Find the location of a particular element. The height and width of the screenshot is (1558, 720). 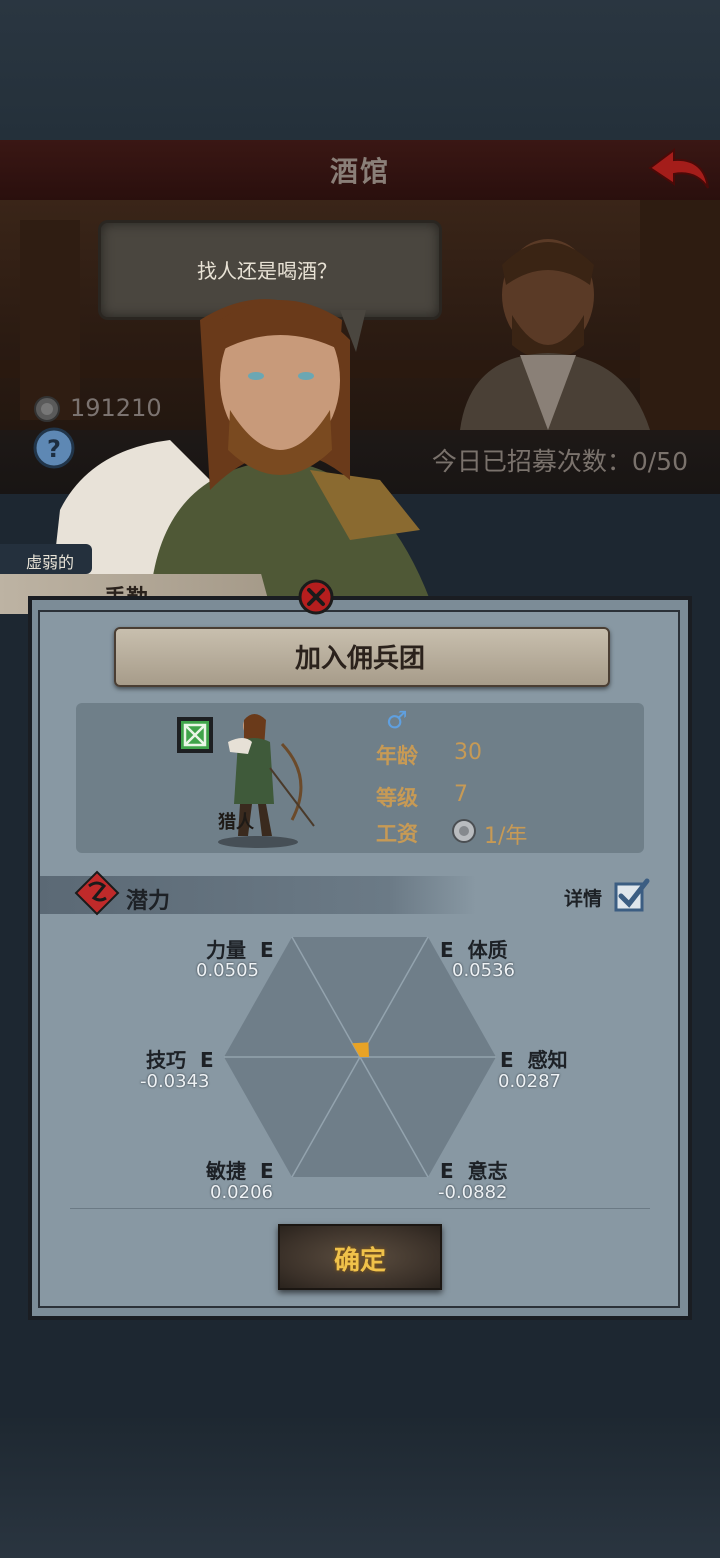

attr-will-value: -0.0882 is located at coordinates (473, 1192).